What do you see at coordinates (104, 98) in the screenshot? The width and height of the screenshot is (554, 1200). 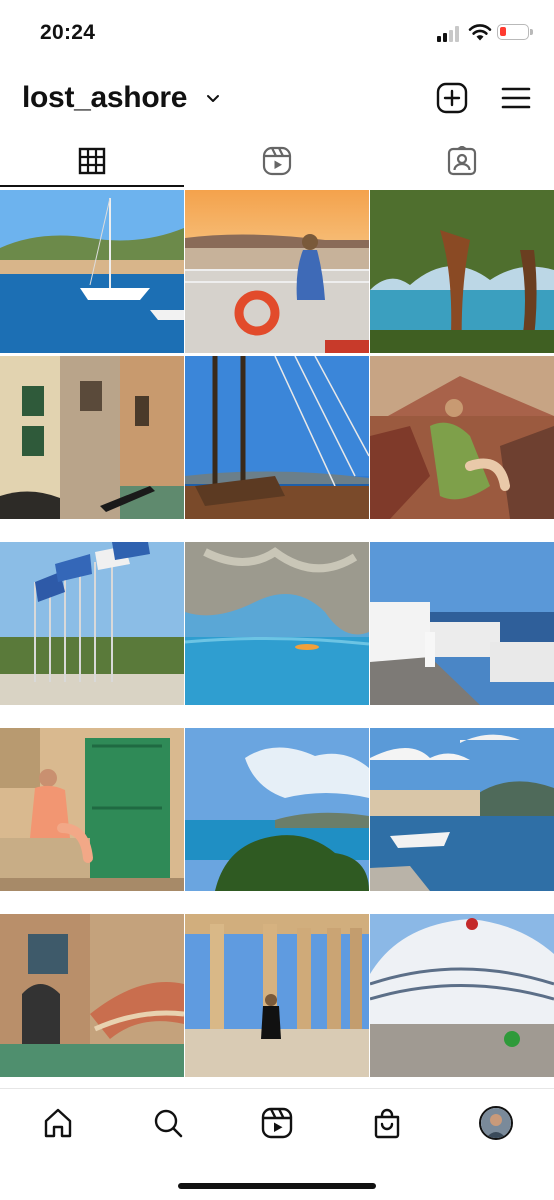 I see `profile-username: lost_ashore` at bounding box center [104, 98].